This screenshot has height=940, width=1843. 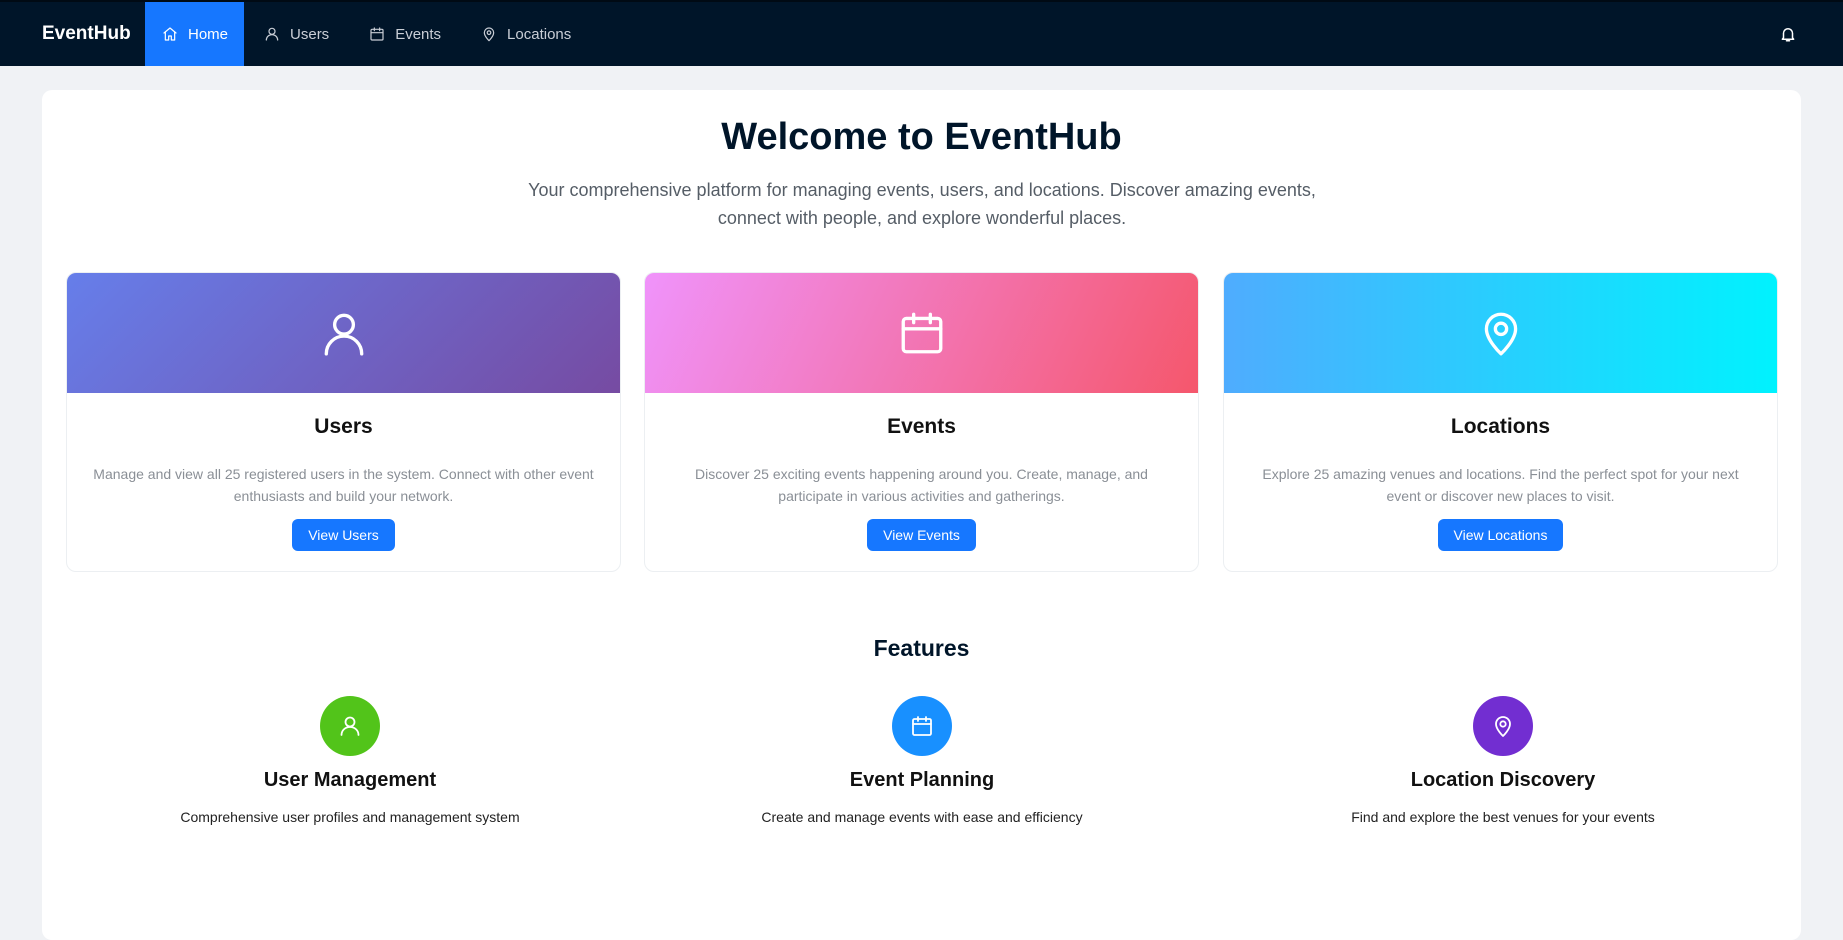 What do you see at coordinates (1500, 535) in the screenshot?
I see `view-locations-button: View Locations` at bounding box center [1500, 535].